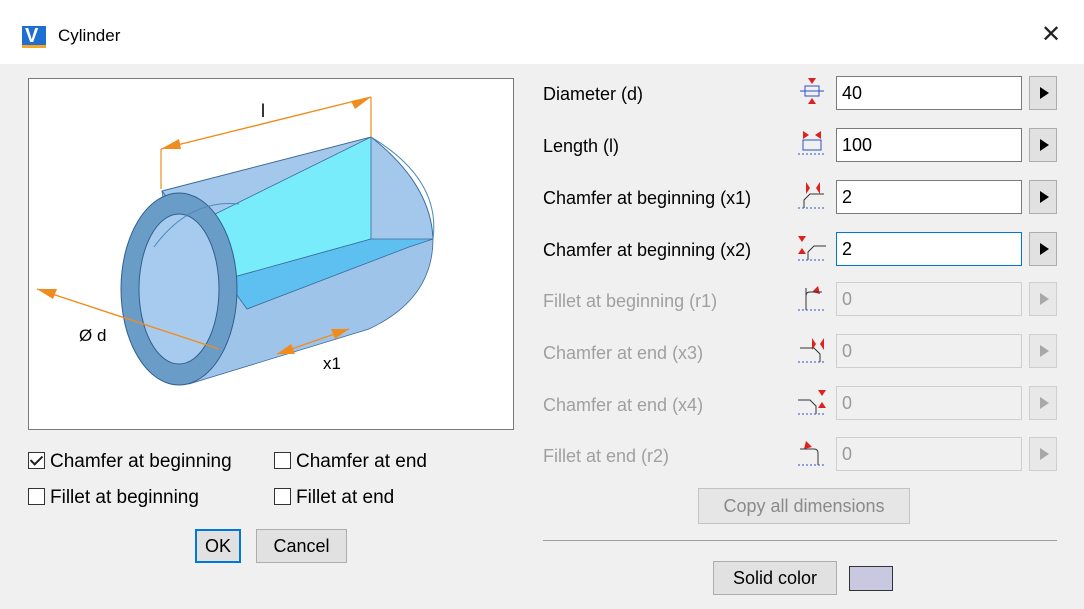 The width and height of the screenshot is (1084, 609). Describe the element at coordinates (34, 36) in the screenshot. I see `app-logo-icon: V` at that location.